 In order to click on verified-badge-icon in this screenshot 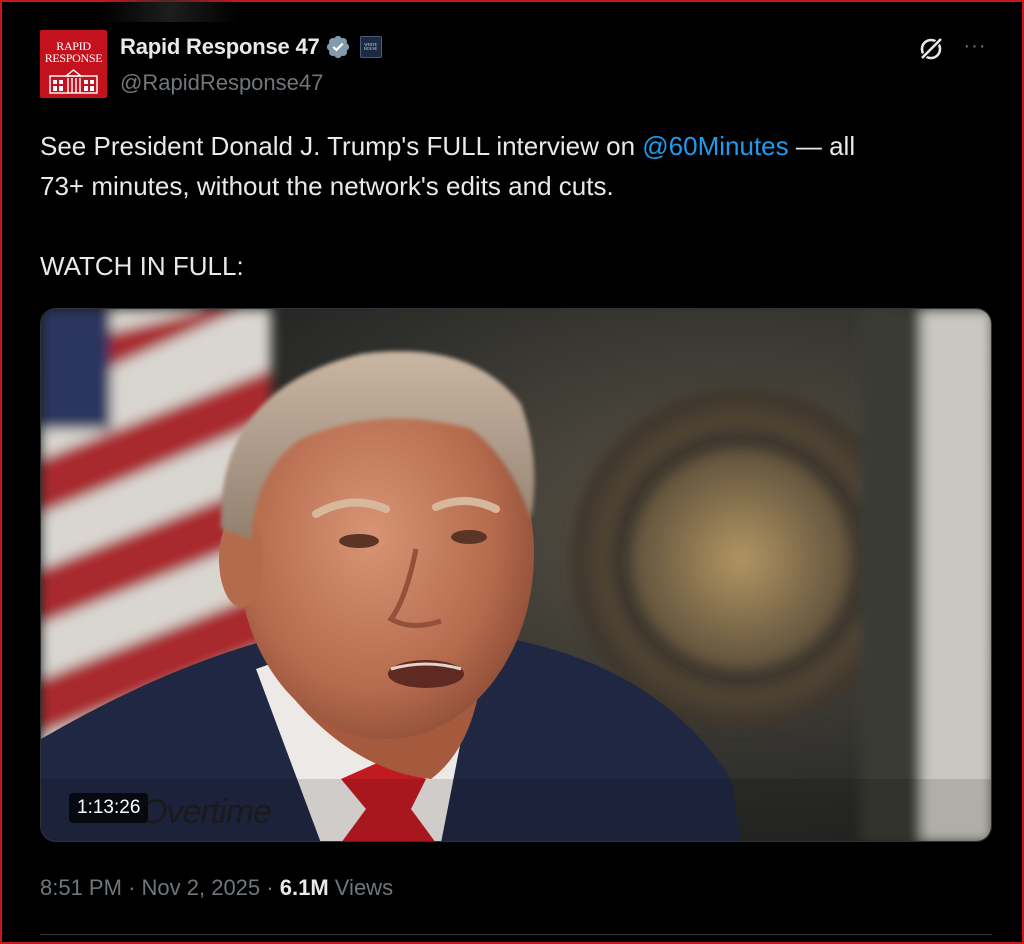, I will do `click(338, 47)`.